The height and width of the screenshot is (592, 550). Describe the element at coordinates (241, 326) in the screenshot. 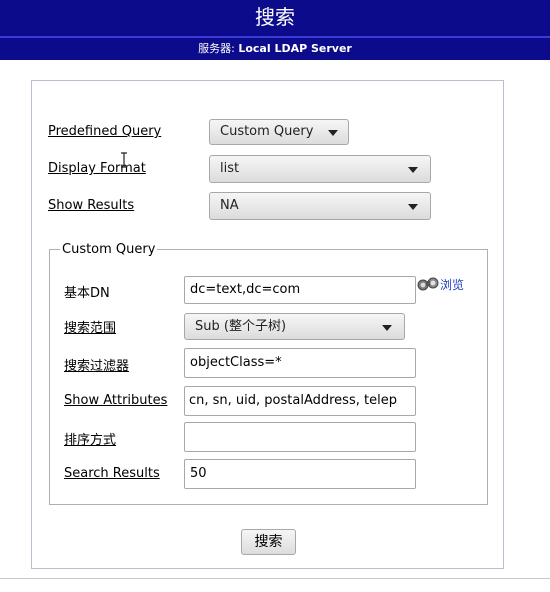

I see `search-scope-value: Sub (整个子树)` at that location.